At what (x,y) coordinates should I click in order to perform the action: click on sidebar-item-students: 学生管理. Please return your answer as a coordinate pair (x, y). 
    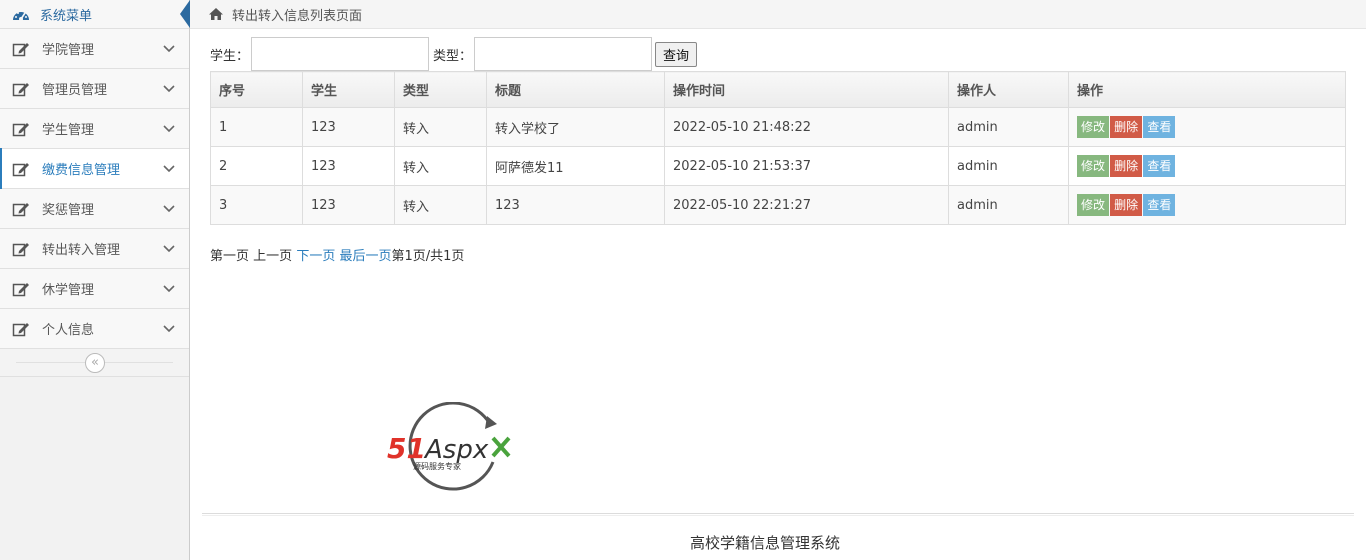
    Looking at the image, I should click on (94, 129).